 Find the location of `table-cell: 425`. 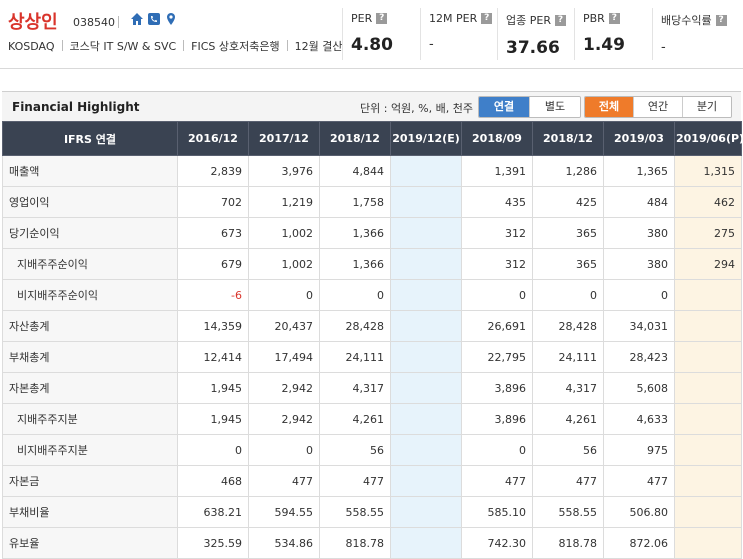

table-cell: 425 is located at coordinates (568, 202).